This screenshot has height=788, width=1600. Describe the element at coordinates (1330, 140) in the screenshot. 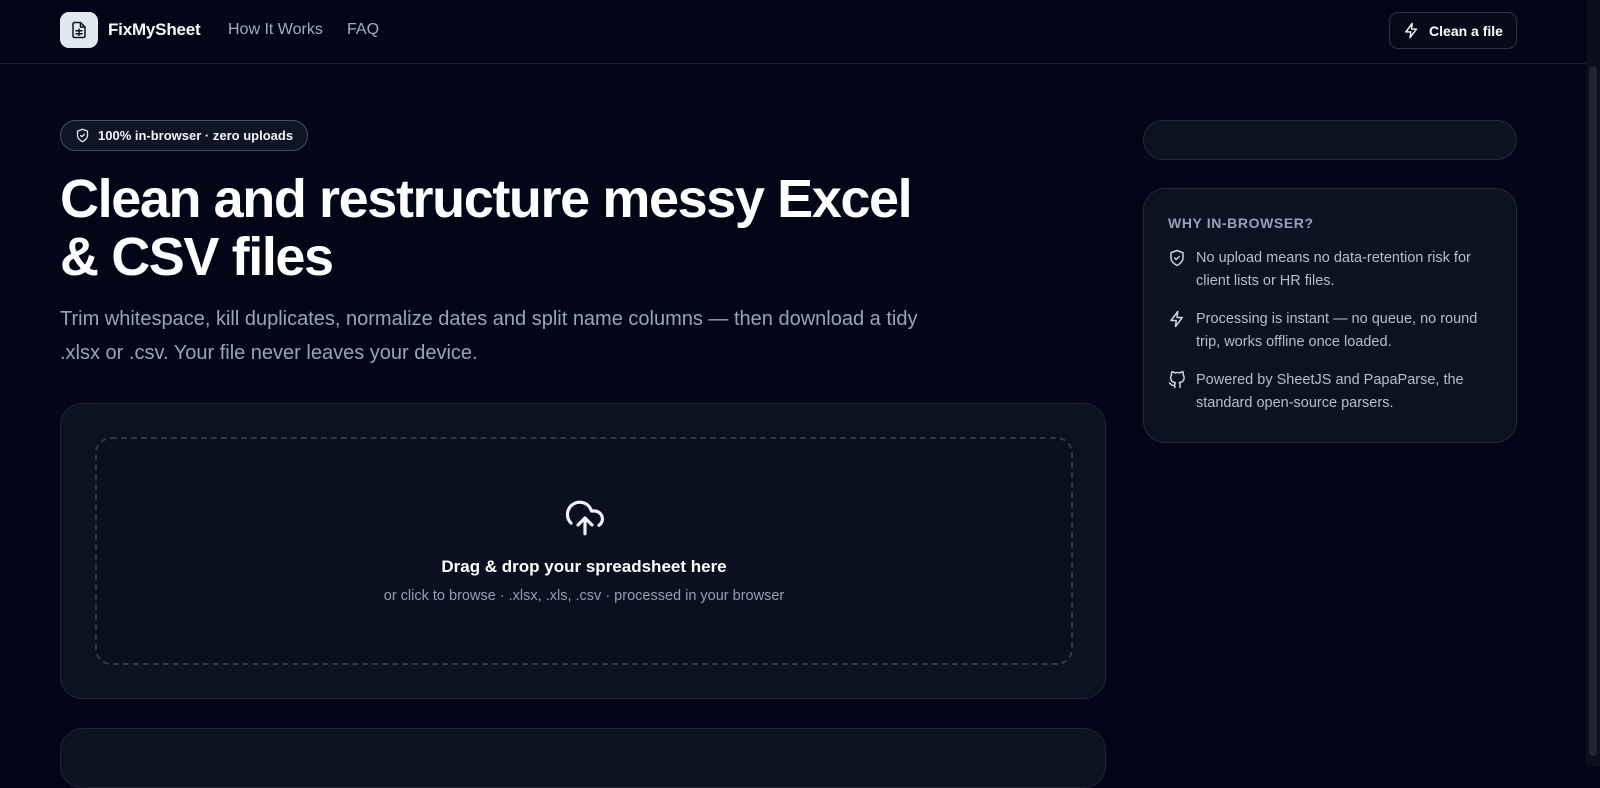

I see `sidebar-pill` at that location.